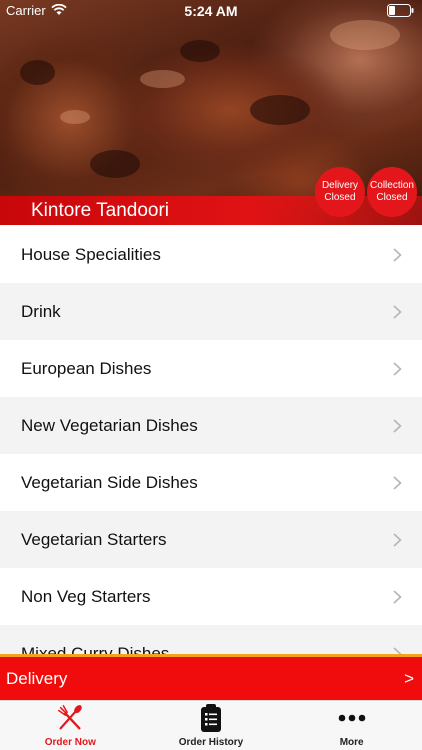 This screenshot has height=750, width=422. I want to click on tab-more: More, so click(351, 725).